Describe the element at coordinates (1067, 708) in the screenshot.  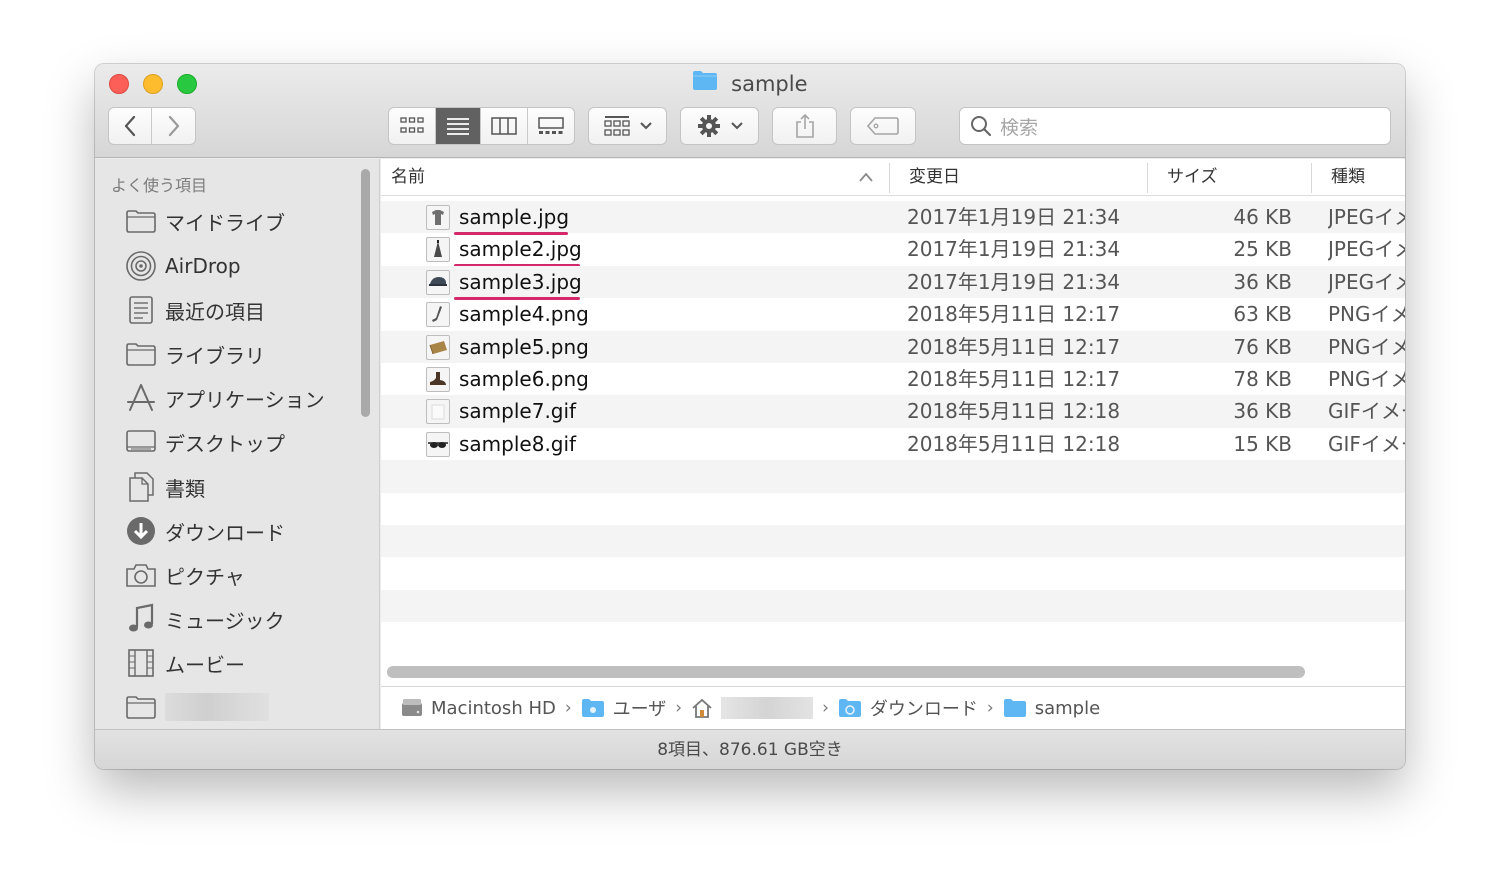
I see `path-crumb-label: sample` at that location.